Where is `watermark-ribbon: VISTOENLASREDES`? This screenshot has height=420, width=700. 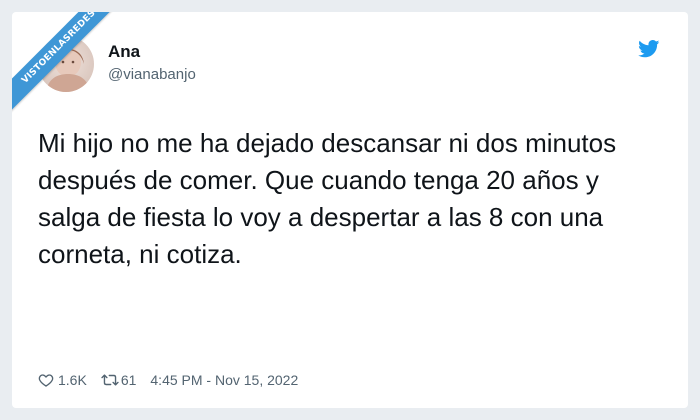 watermark-ribbon: VISTOENLASREDES is located at coordinates (69, 63).